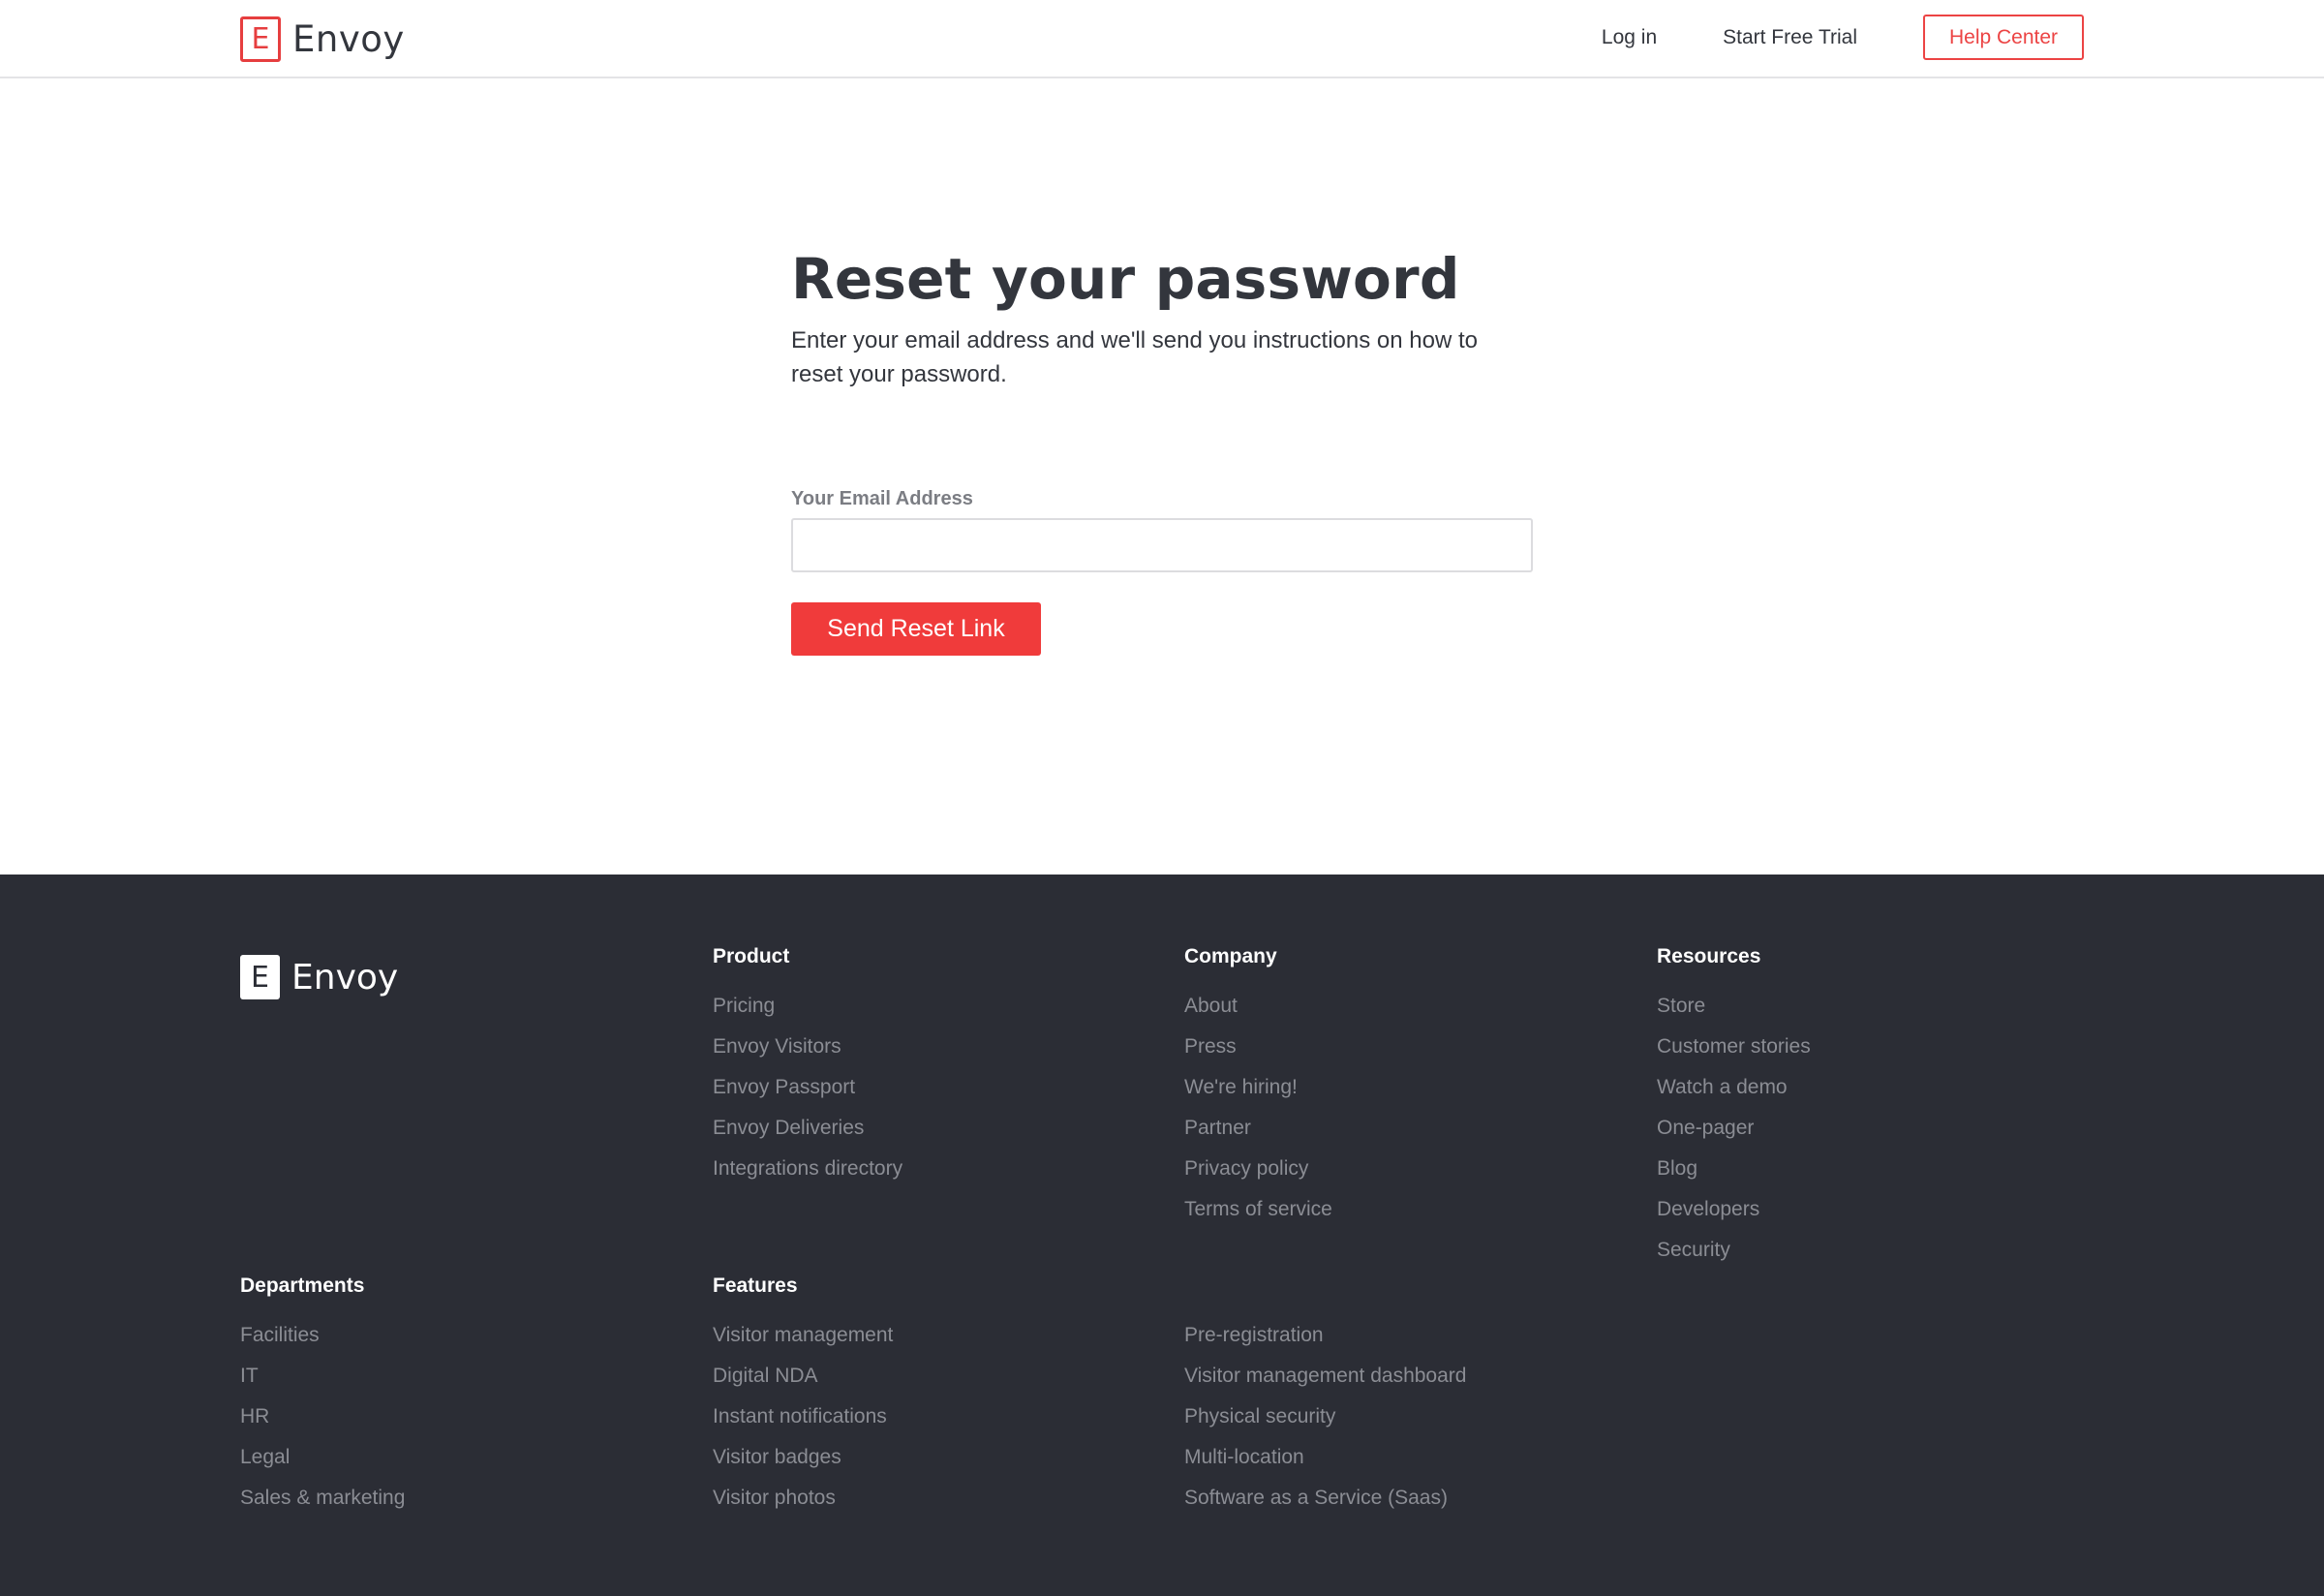 This screenshot has width=2324, height=1596. I want to click on footer-link: Watch a demo, so click(1734, 1094).